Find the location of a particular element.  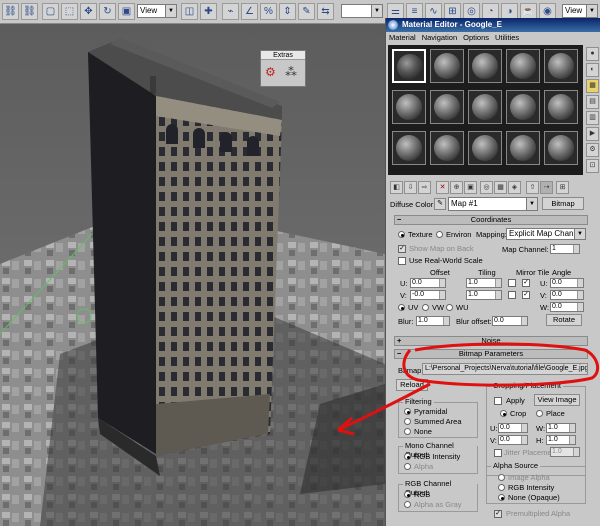

array-icon: ⚙ is located at coordinates (273, 72).